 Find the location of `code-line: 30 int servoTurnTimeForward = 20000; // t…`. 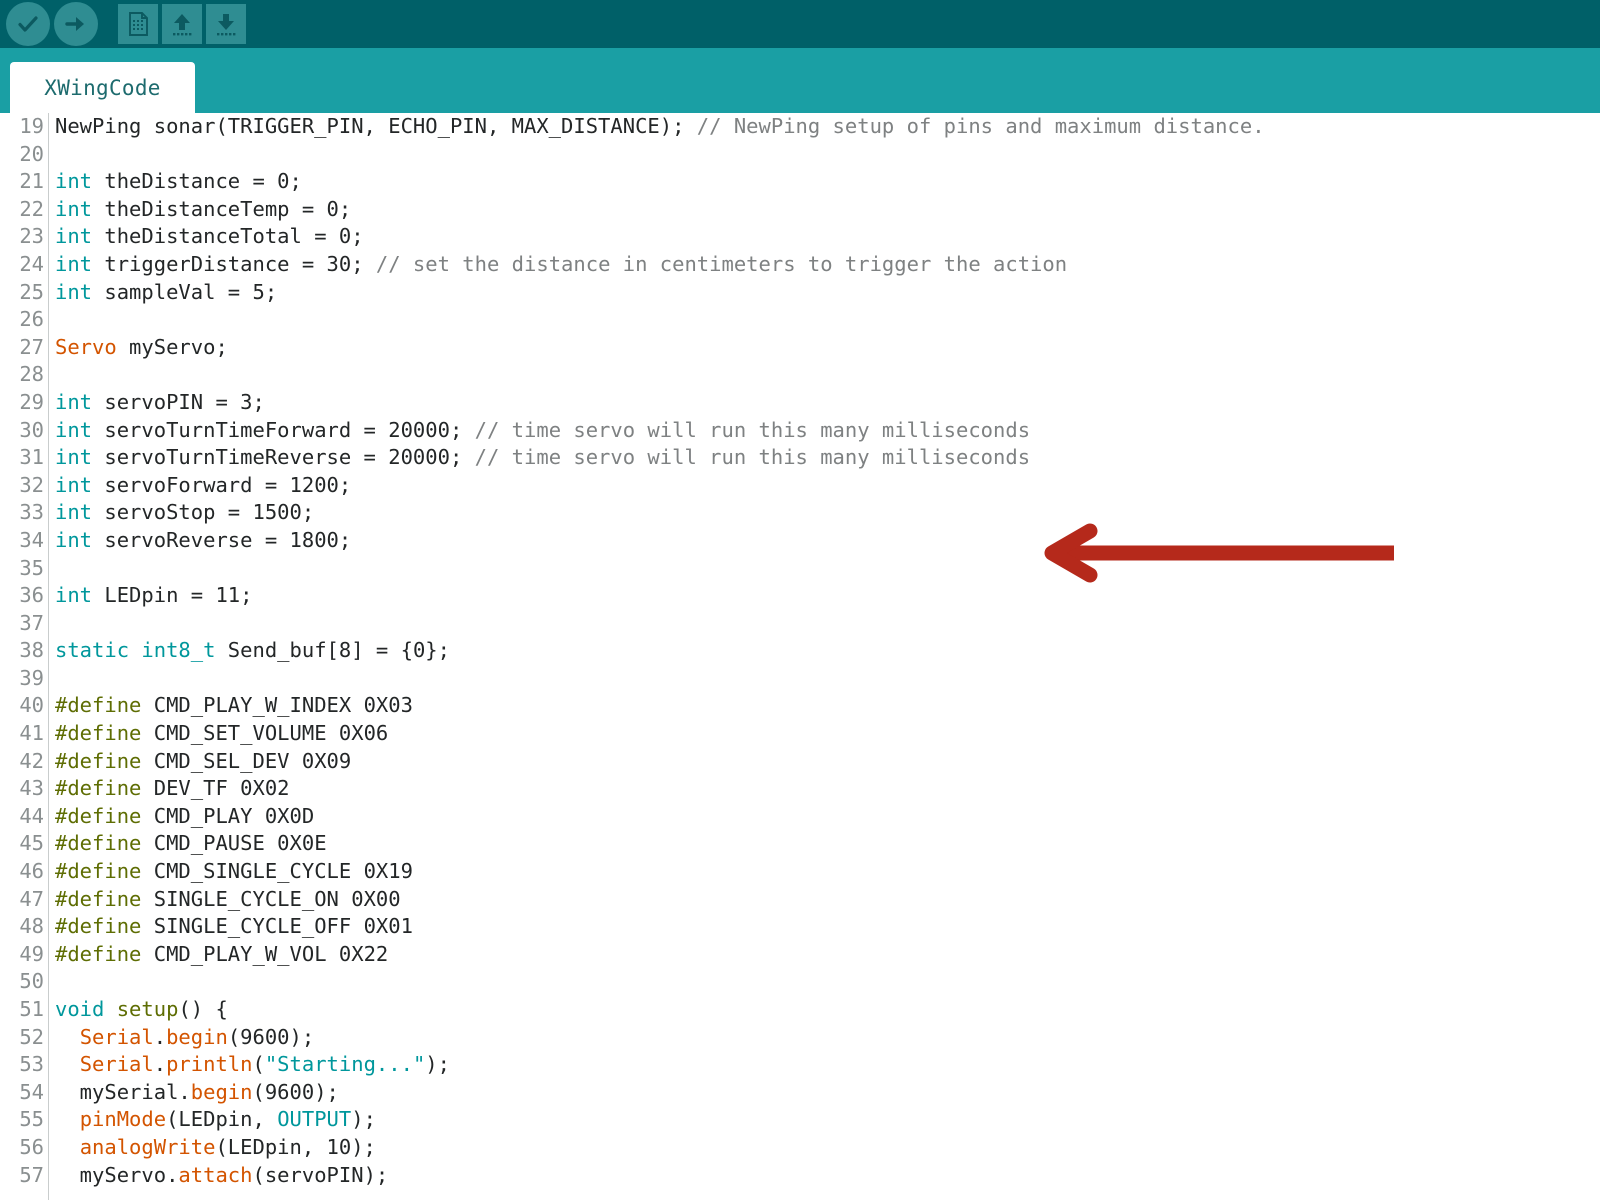

code-line: 30 int servoTurnTimeForward = 20000; // t… is located at coordinates (800, 431).